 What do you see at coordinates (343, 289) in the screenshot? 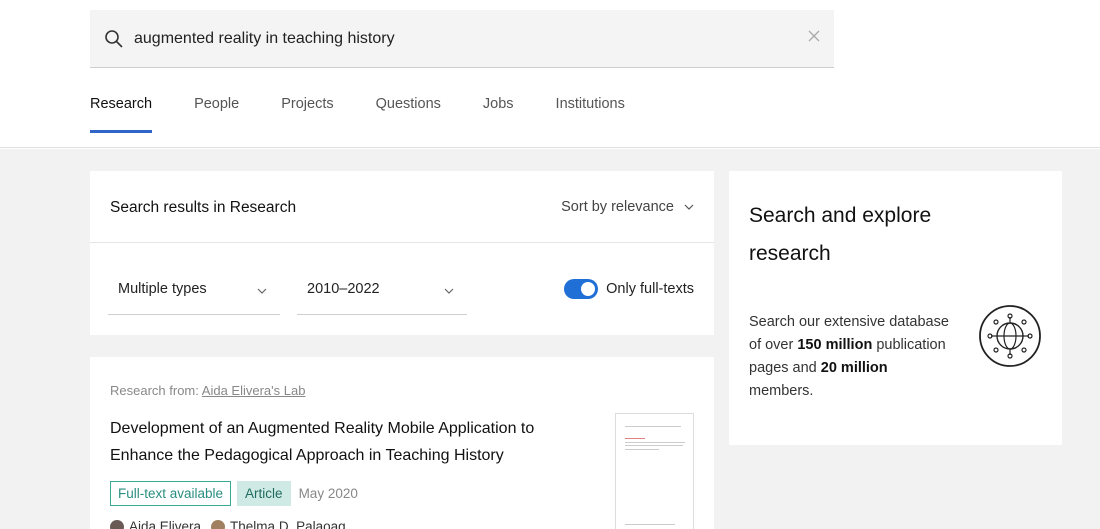
I see `year-filter-label: 2010–2022` at bounding box center [343, 289].